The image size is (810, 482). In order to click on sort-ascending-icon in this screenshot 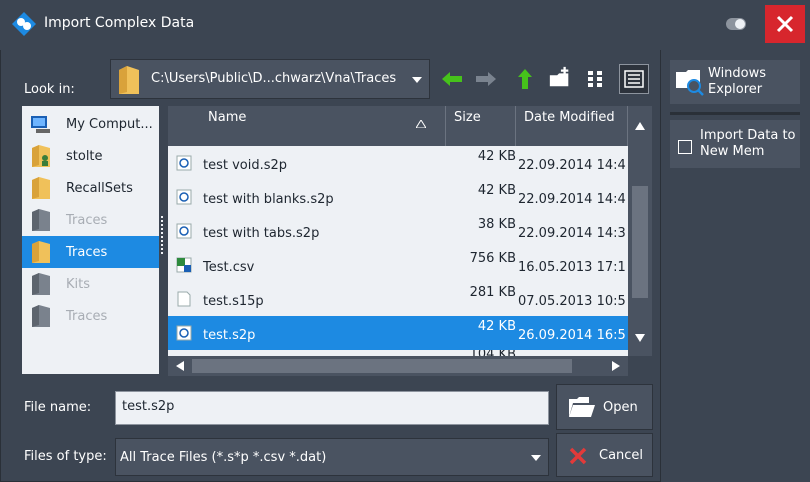, I will do `click(421, 124)`.